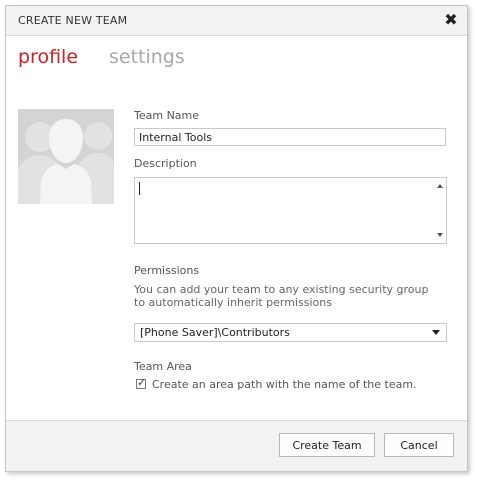 This screenshot has width=477, height=480. Describe the element at coordinates (139, 188) in the screenshot. I see `text-caret` at that location.